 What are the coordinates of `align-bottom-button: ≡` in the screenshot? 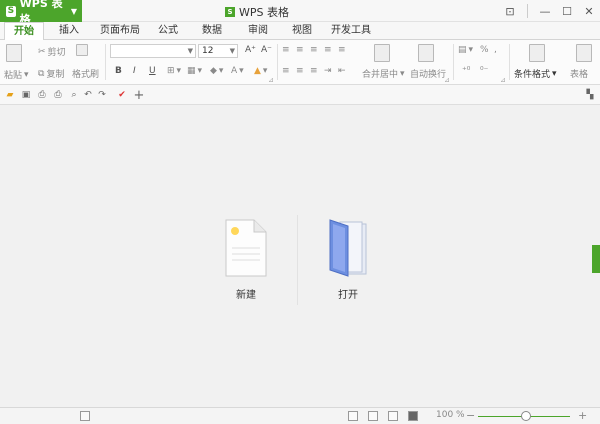 It's located at (314, 50).